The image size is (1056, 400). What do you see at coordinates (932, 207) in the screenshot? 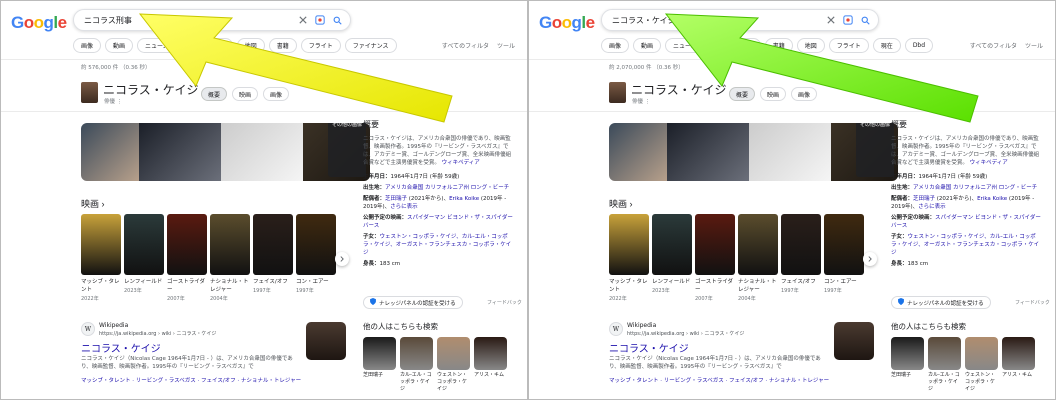
I see `show-more-link: さらに表示` at bounding box center [932, 207].